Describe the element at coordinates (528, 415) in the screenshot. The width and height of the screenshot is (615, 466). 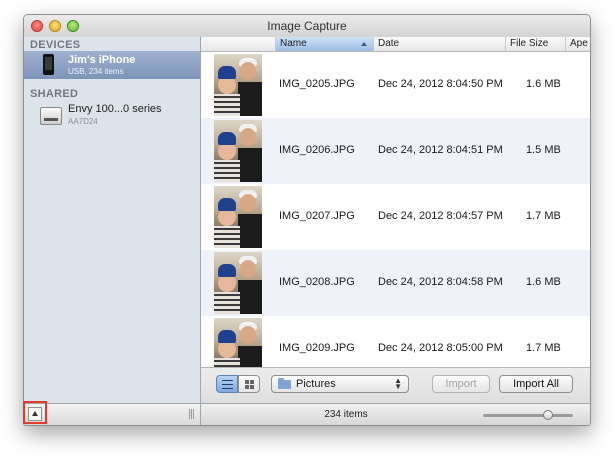
I see `thumbnail-size-slider` at that location.